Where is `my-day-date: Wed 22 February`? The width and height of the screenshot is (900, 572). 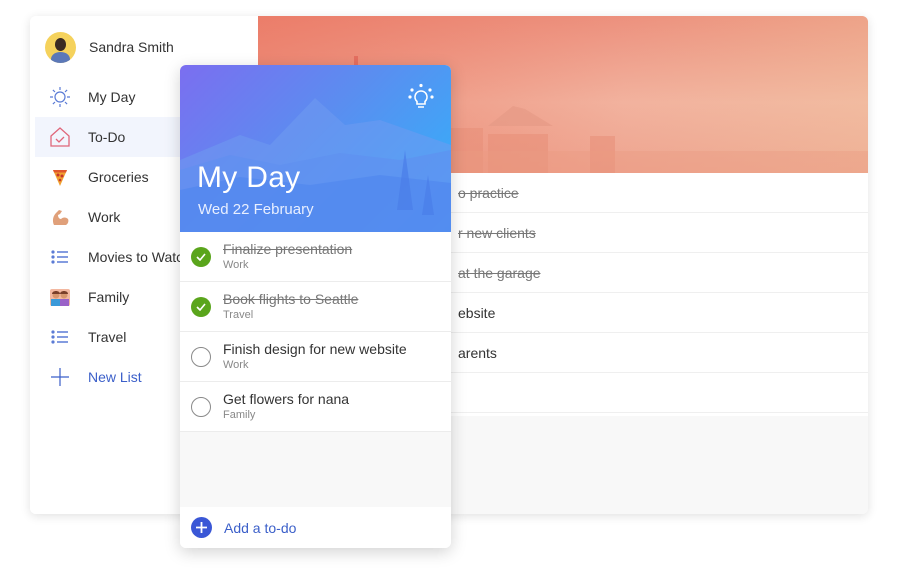 my-day-date: Wed 22 February is located at coordinates (256, 209).